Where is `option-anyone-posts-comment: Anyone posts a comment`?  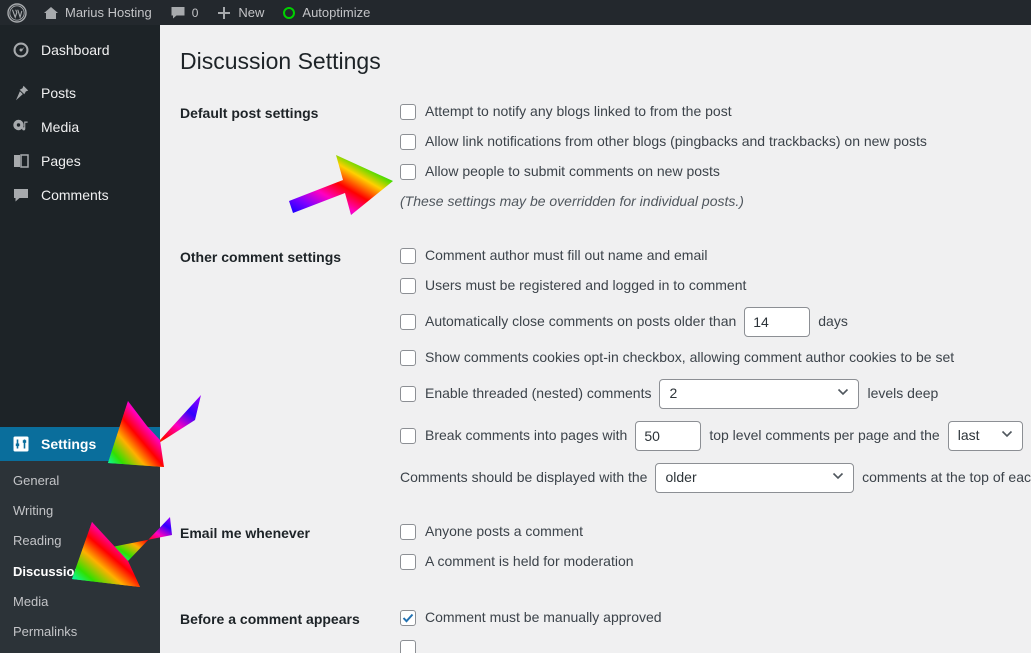 option-anyone-posts-comment: Anyone posts a comment is located at coordinates (715, 532).